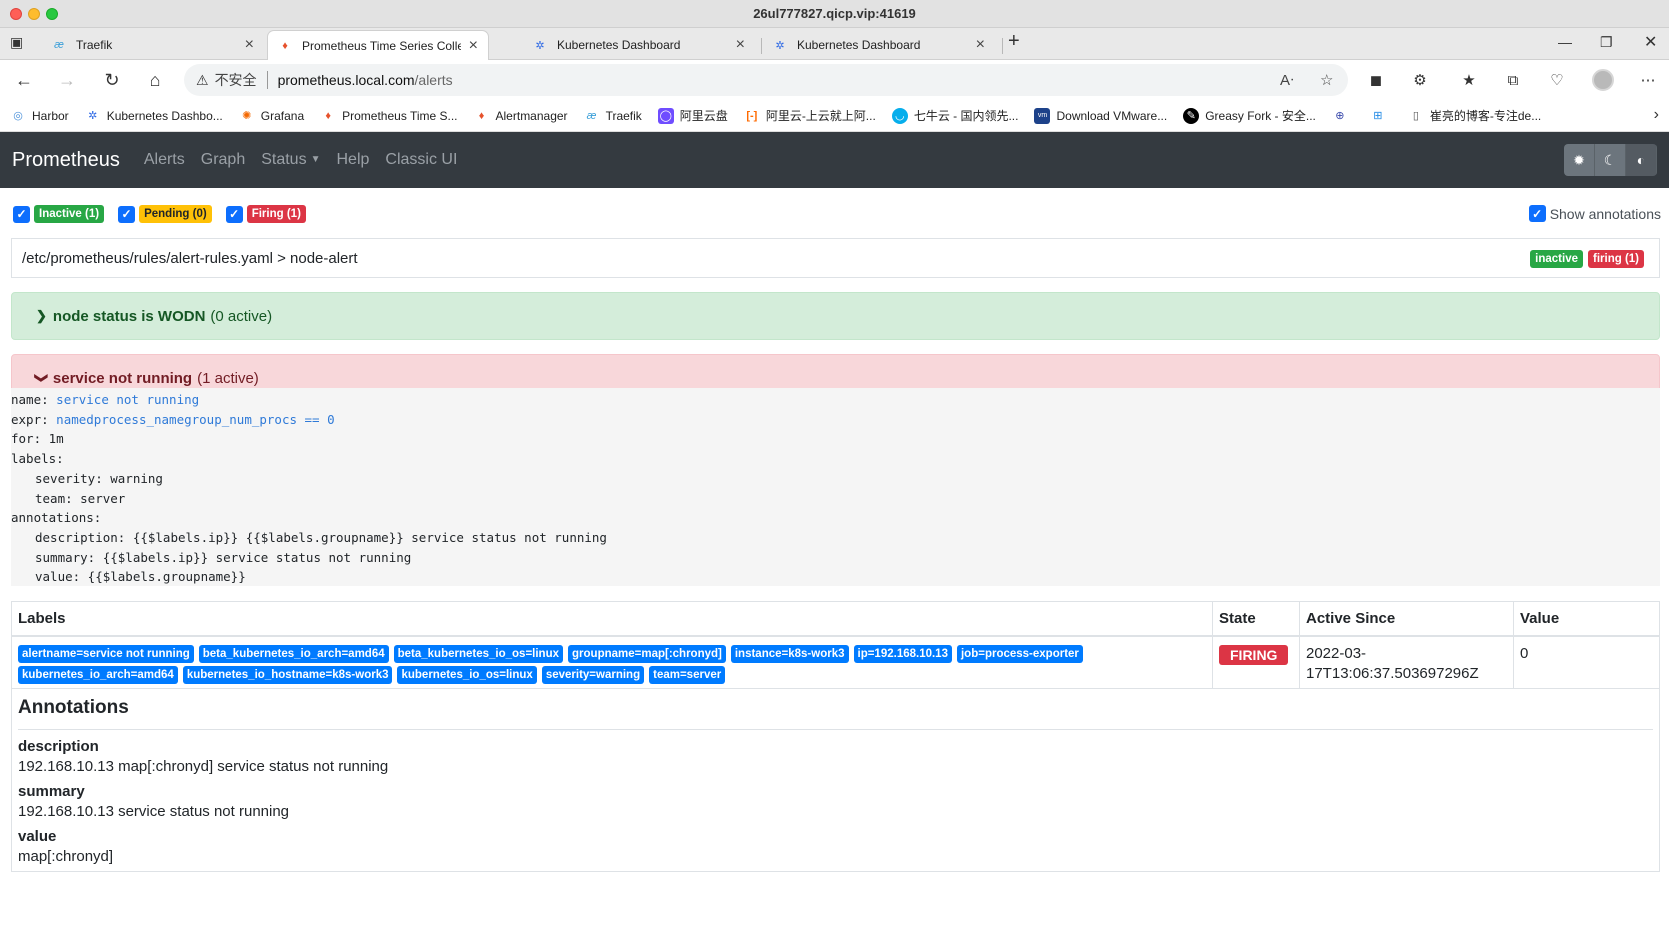 This screenshot has height=949, width=1669. I want to click on checkbox-show-annotations: ✓, so click(1537, 213).